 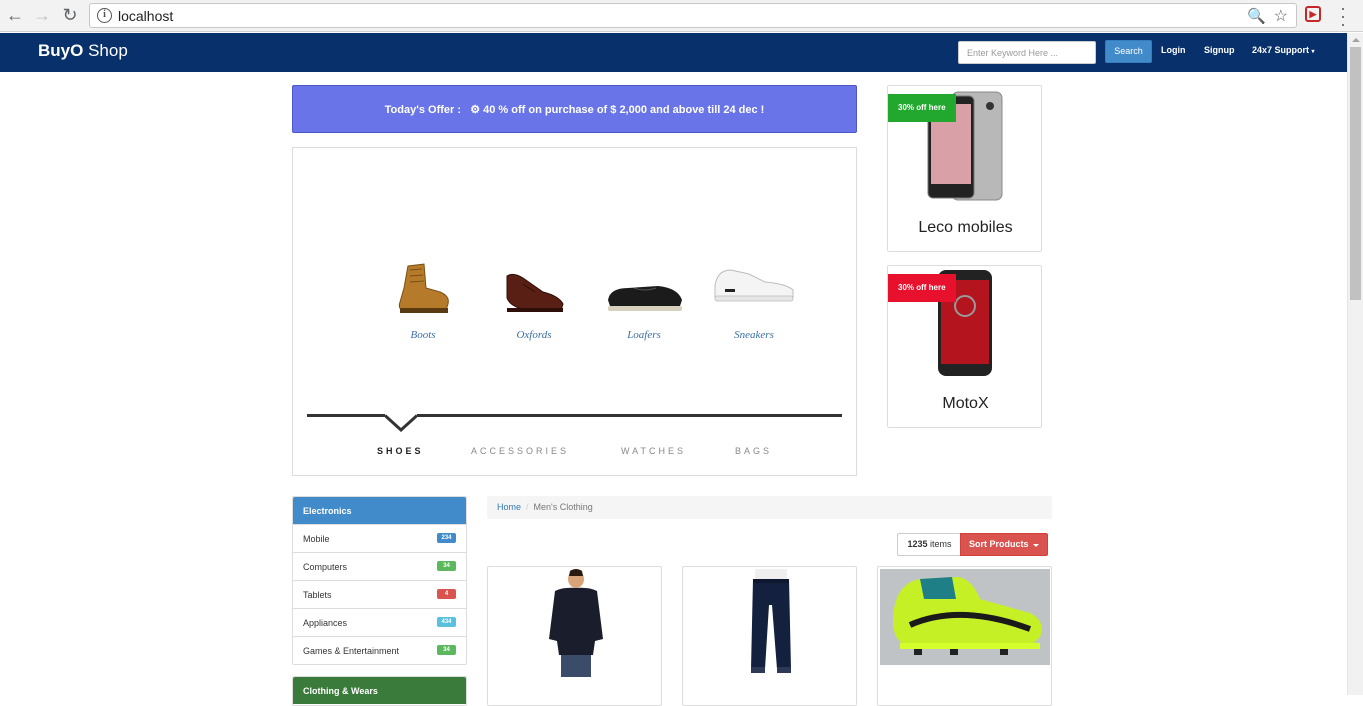 What do you see at coordinates (965, 227) in the screenshot?
I see `ad-title: Leco mobiles` at bounding box center [965, 227].